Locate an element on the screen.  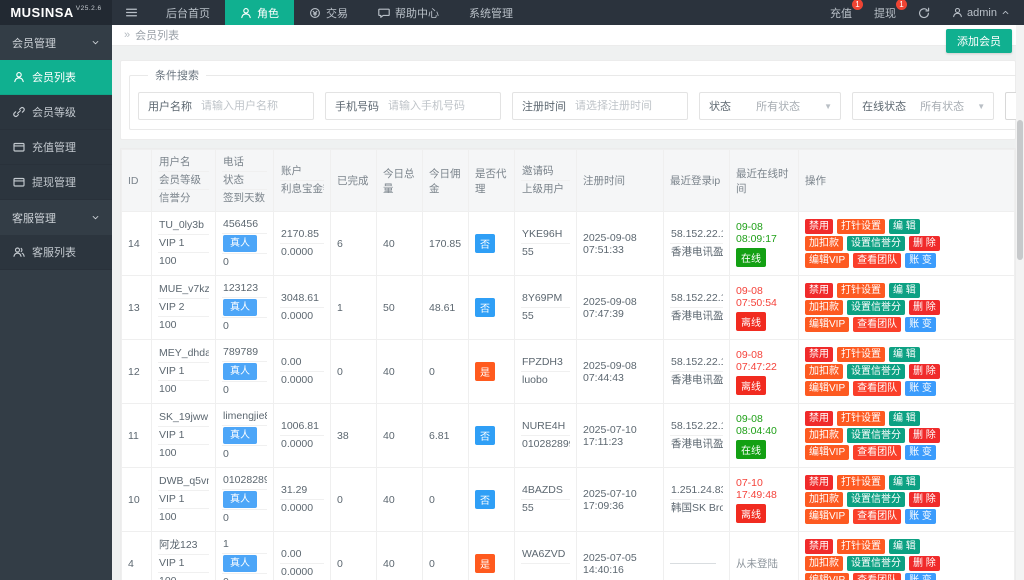
select-value: 所有状态 is located at coordinates (942, 107).